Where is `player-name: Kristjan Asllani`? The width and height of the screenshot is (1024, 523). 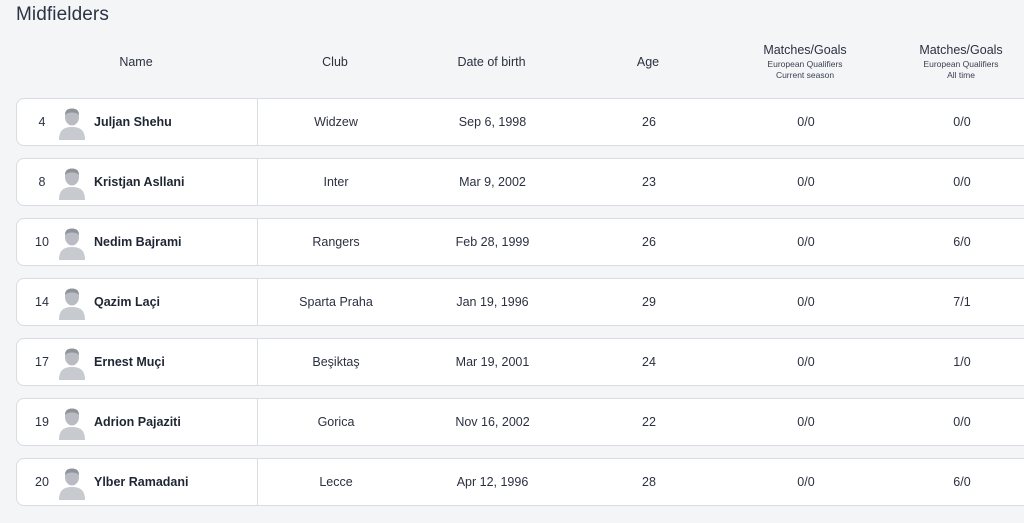 player-name: Kristjan Asllani is located at coordinates (139, 182).